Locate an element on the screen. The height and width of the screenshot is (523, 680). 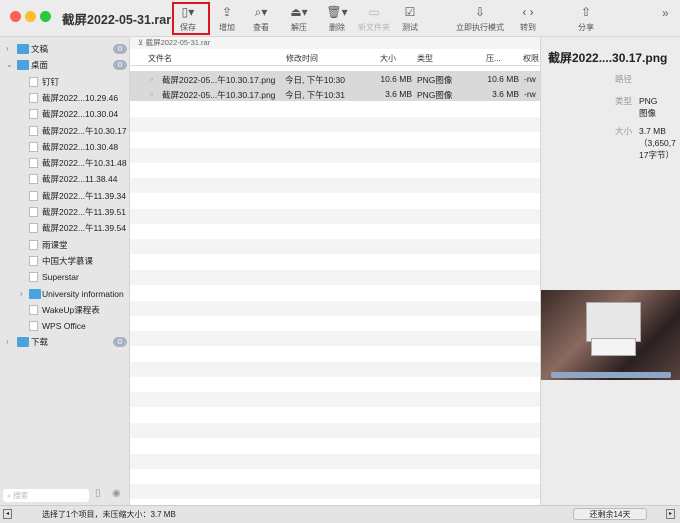
search-placeholder: 搜索 is located at coordinates (21, 495).